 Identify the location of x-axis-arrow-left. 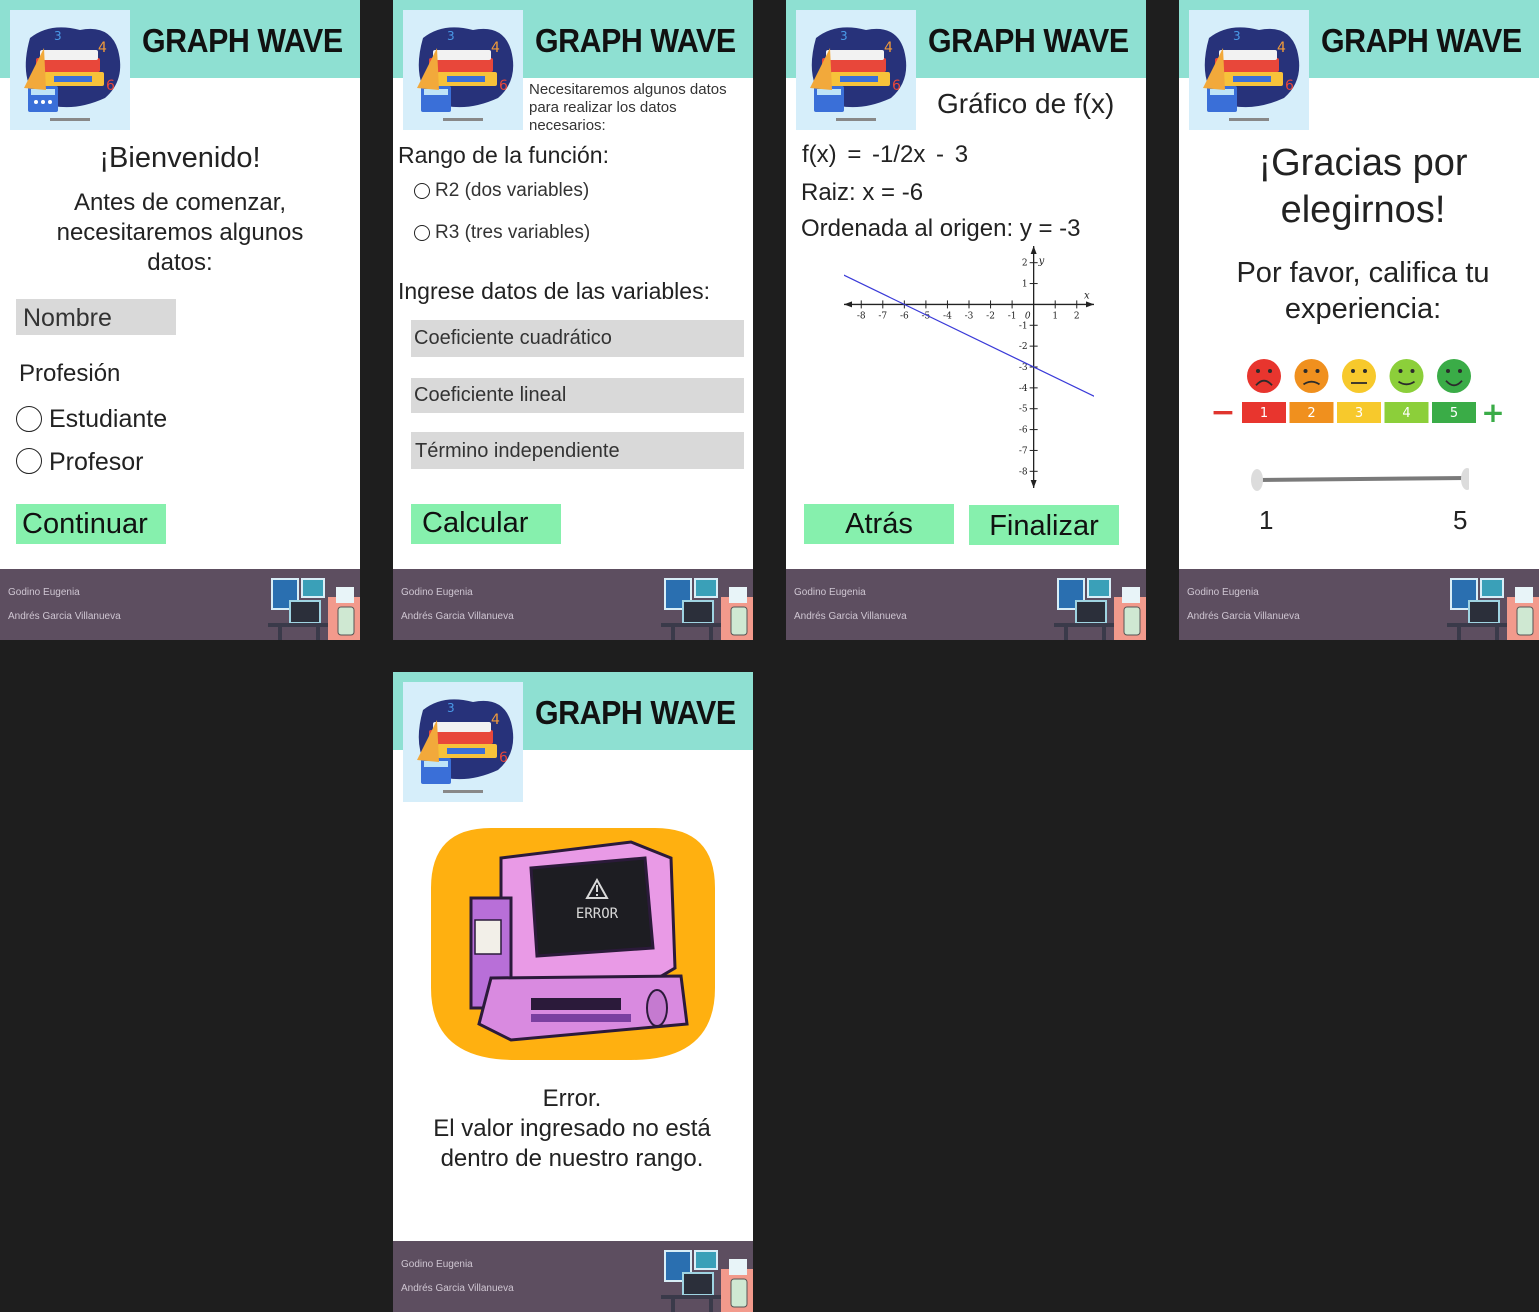
(848, 304).